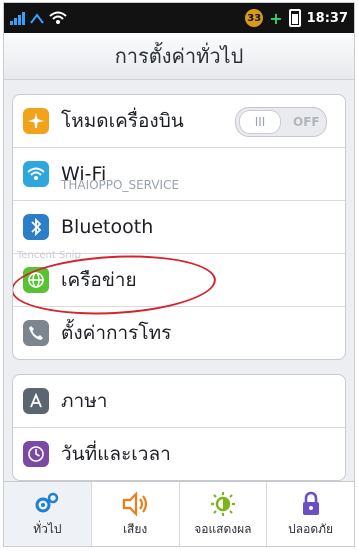 This screenshot has width=358, height=551. What do you see at coordinates (311, 504) in the screenshot?
I see `lock-icon` at bounding box center [311, 504].